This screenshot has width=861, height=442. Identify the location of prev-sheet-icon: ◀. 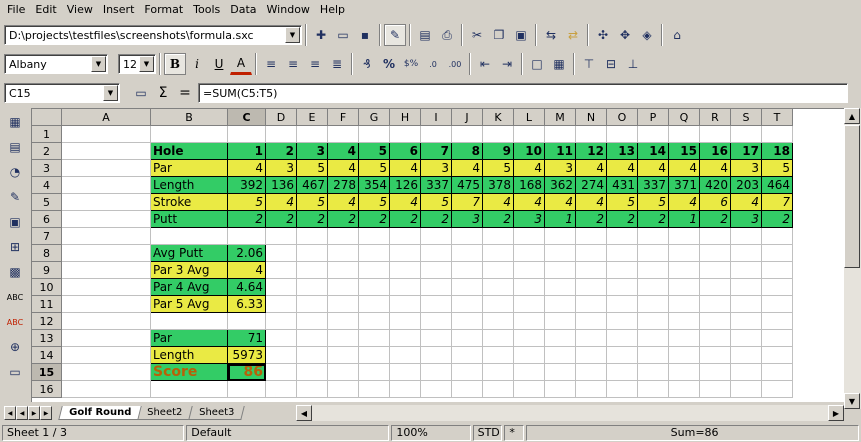
(22, 413).